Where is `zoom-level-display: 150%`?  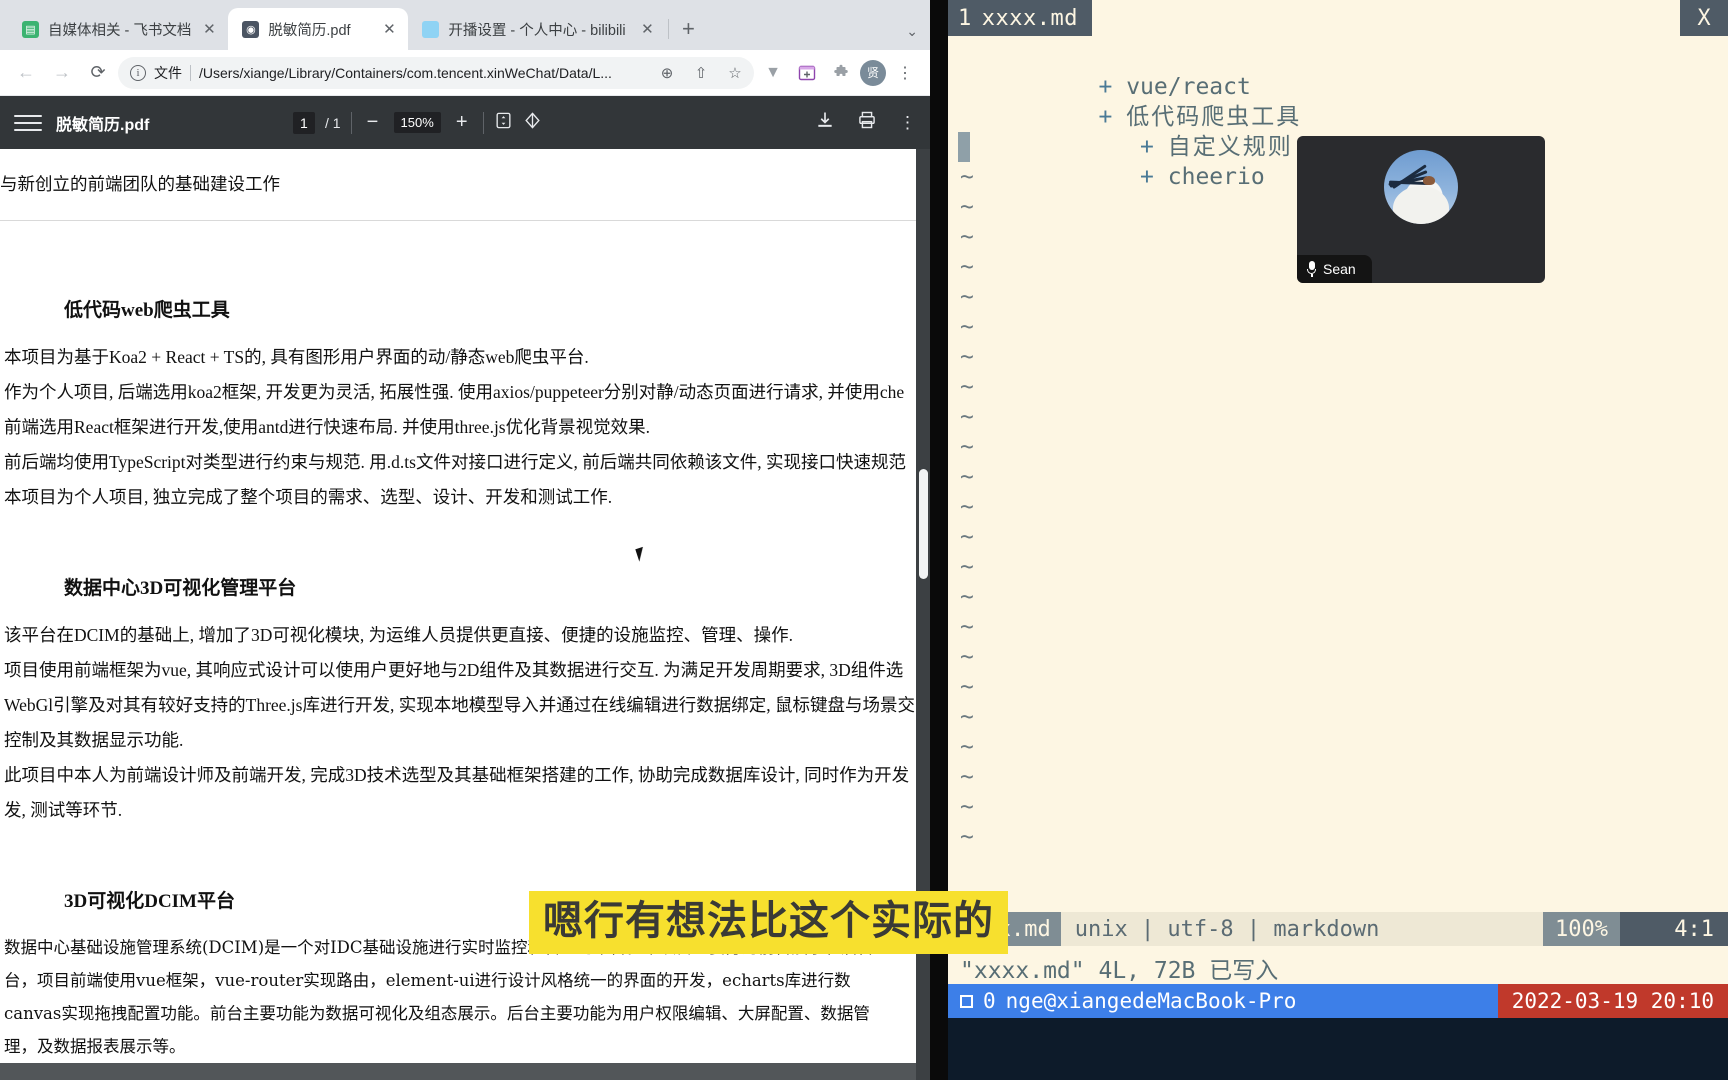
zoom-level-display: 150% is located at coordinates (417, 122).